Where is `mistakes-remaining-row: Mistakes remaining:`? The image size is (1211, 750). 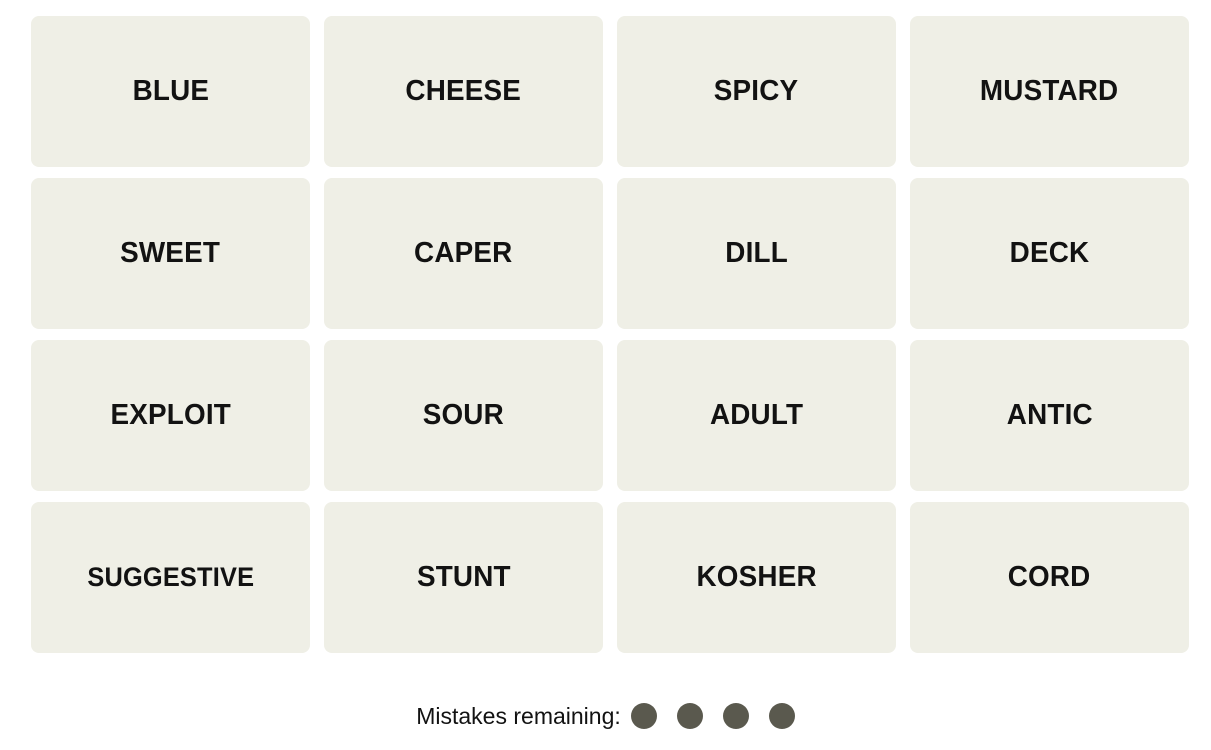
mistakes-remaining-row: Mistakes remaining: is located at coordinates (605, 716).